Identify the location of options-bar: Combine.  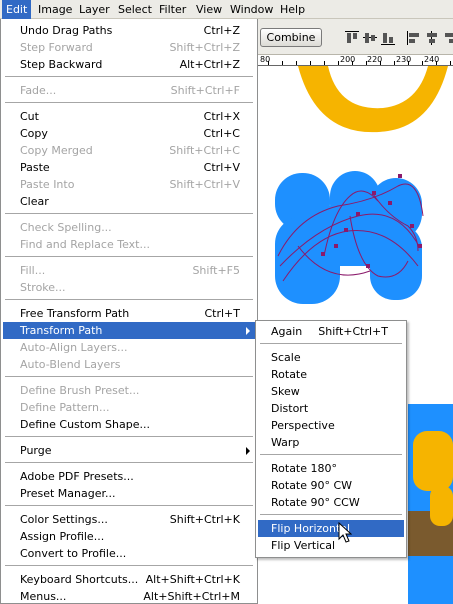
(355, 37).